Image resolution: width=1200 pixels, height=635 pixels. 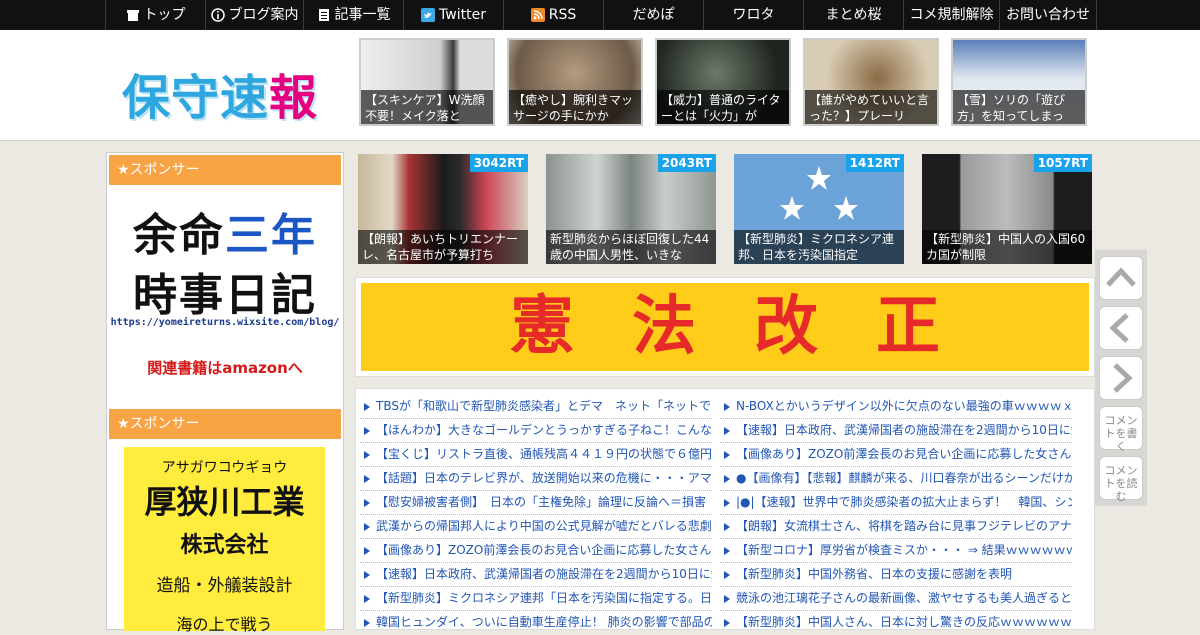 I want to click on headline-link: 【宝くじ】リストラ直後、通帳残高４４１９円の状態で６億円, so click(x=536, y=455).